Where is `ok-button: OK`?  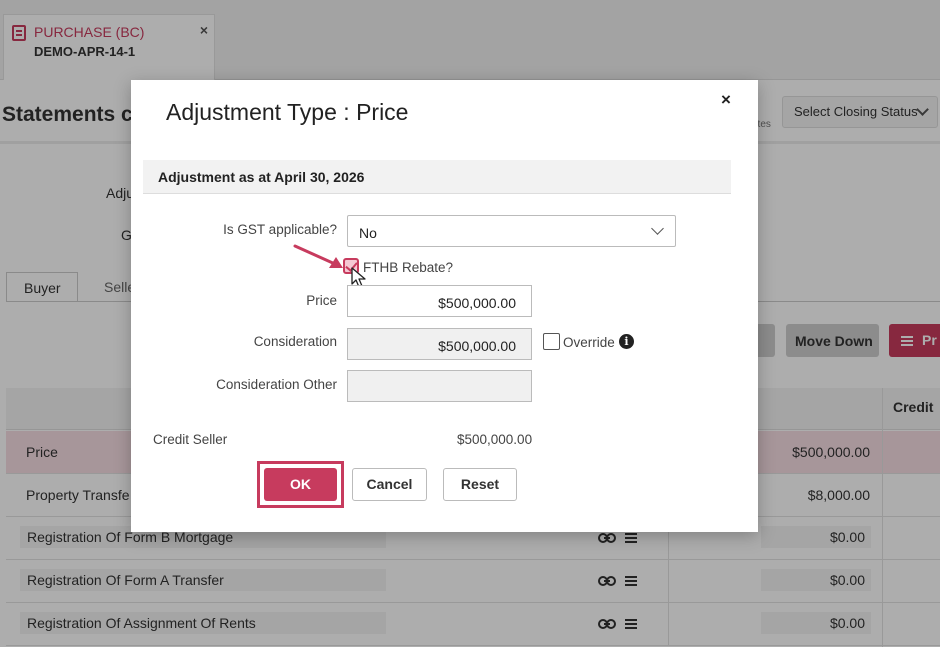 ok-button: OK is located at coordinates (300, 484).